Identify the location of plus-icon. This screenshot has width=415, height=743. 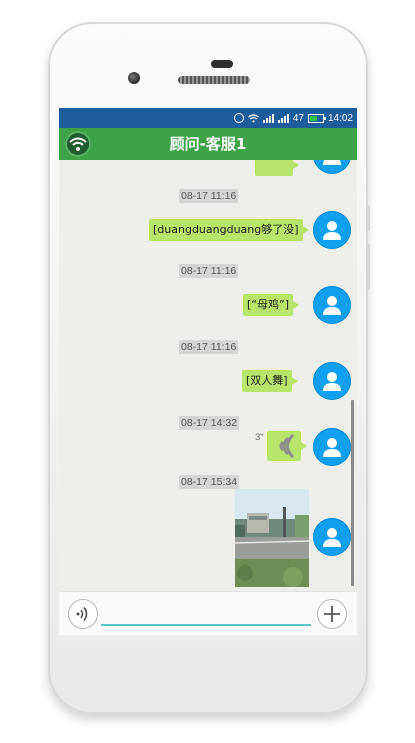
(332, 614).